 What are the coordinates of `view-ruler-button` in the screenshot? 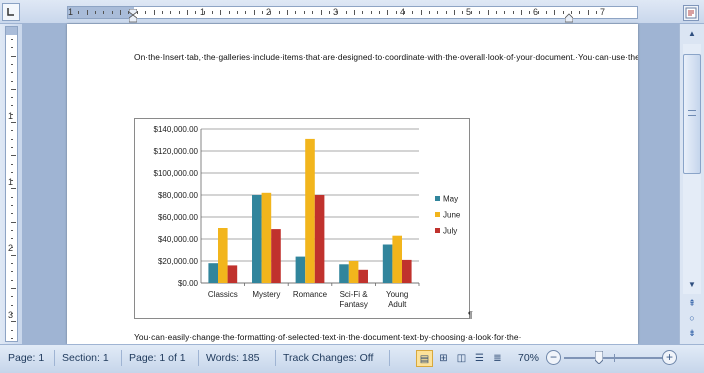 It's located at (691, 13).